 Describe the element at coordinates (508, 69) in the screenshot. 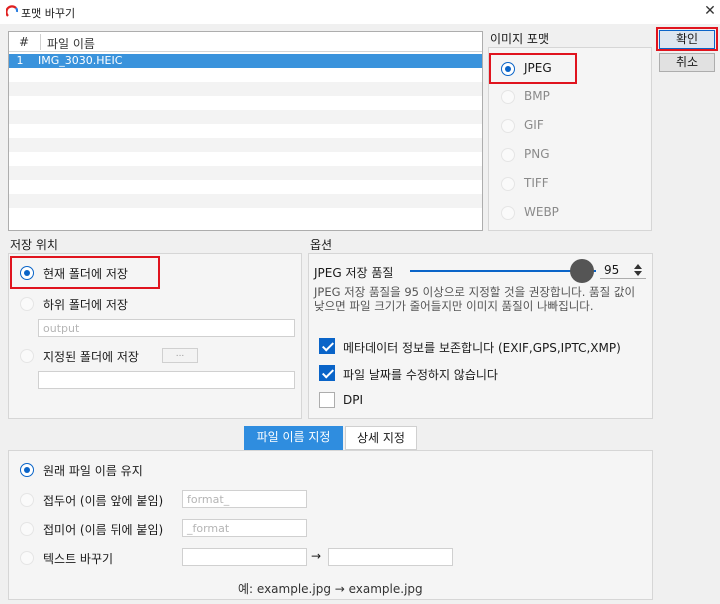

I see `radio-jpeg` at that location.